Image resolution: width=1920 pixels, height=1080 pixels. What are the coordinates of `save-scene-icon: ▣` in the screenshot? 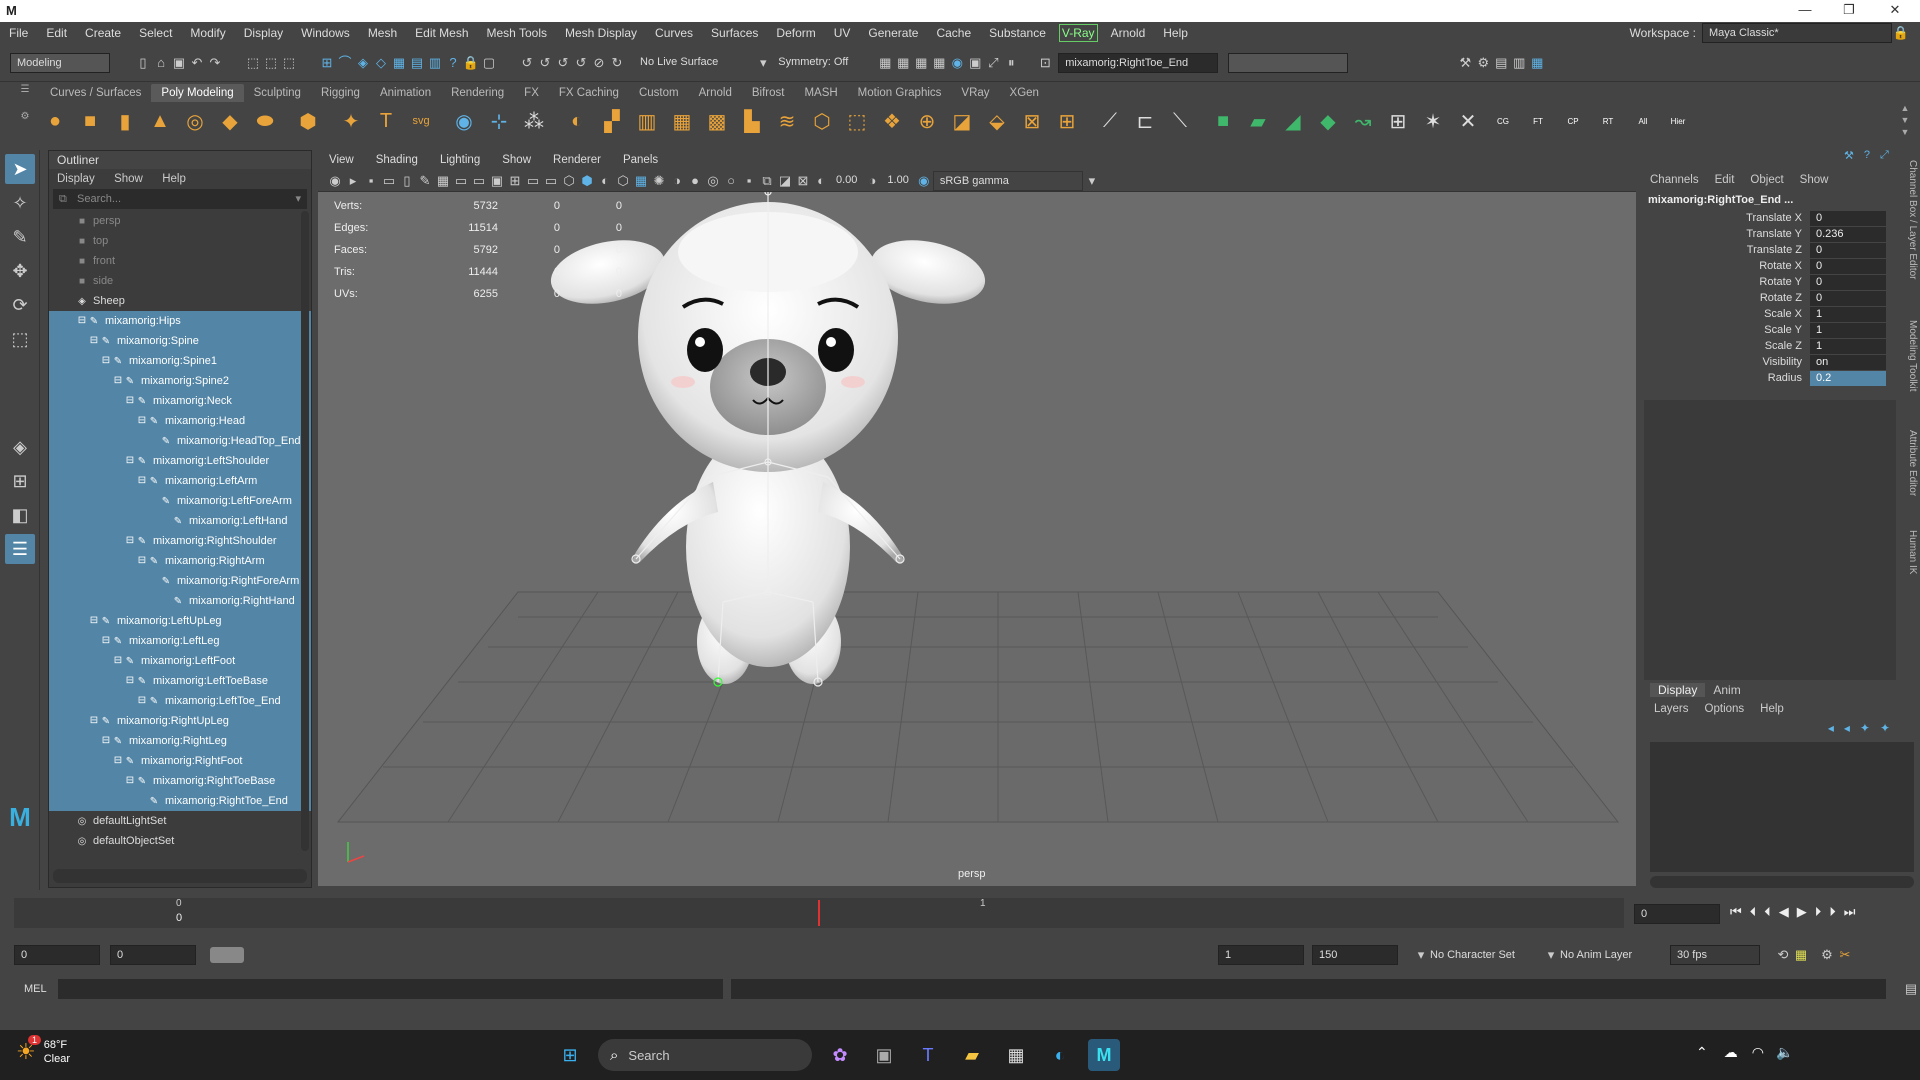 It's located at (179, 63).